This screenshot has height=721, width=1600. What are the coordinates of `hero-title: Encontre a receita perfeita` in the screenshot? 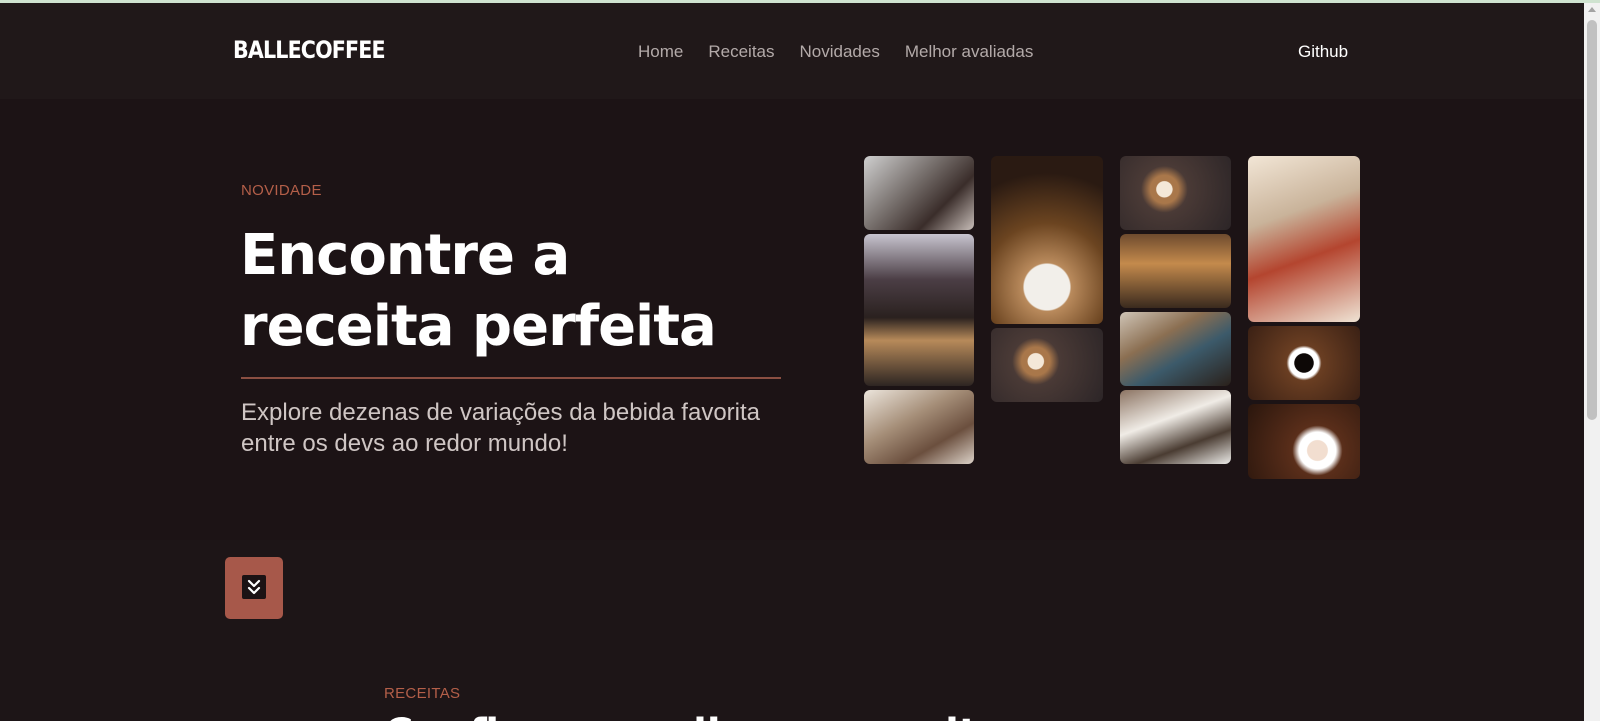 It's located at (478, 291).